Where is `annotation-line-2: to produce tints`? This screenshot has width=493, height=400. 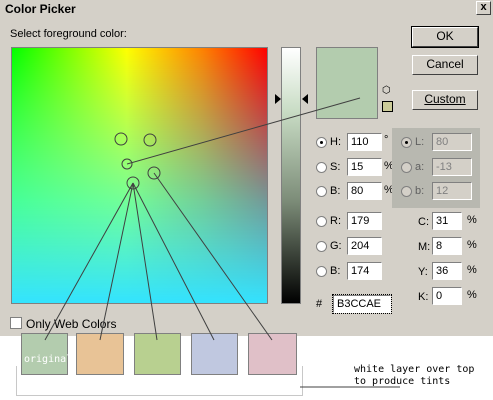
annotation-line-2: to produce tints is located at coordinates (402, 381).